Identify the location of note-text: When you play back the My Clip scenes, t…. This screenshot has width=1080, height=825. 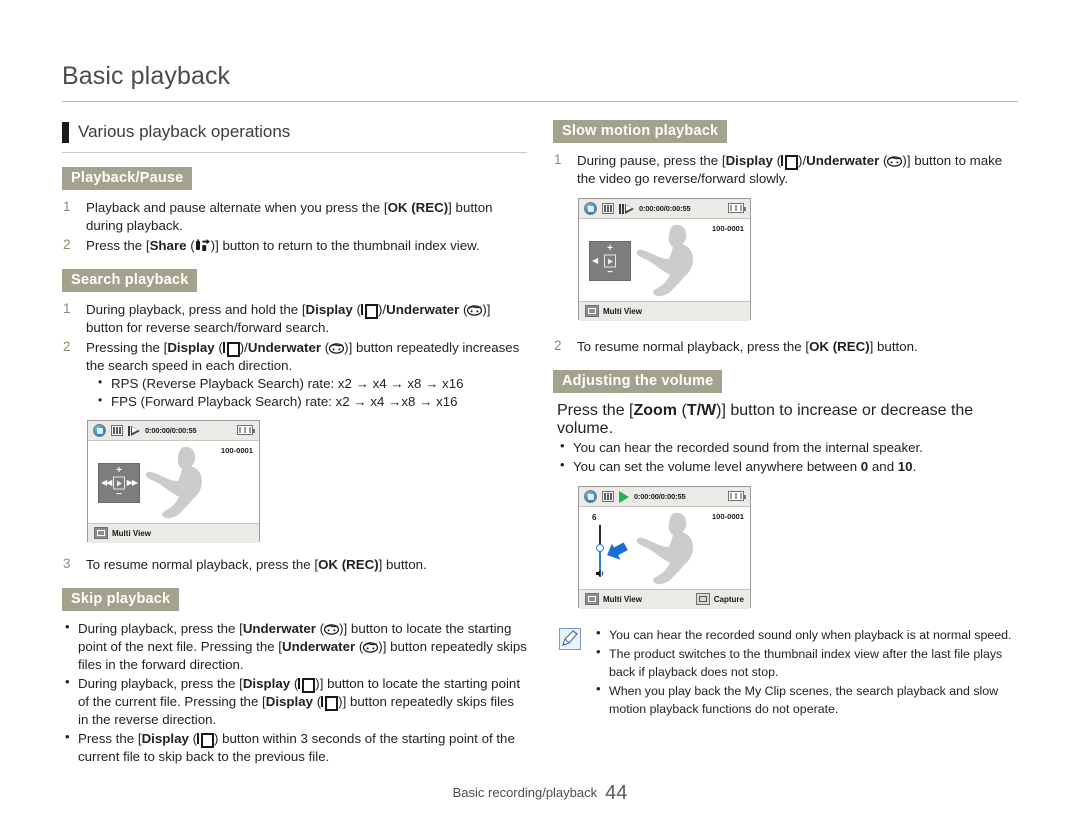
(804, 700).